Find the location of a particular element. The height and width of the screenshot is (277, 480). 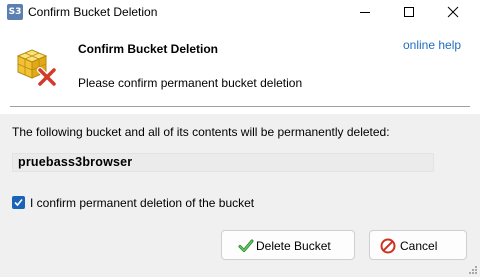

header-title: Confirm Bucket Deletion is located at coordinates (148, 49).